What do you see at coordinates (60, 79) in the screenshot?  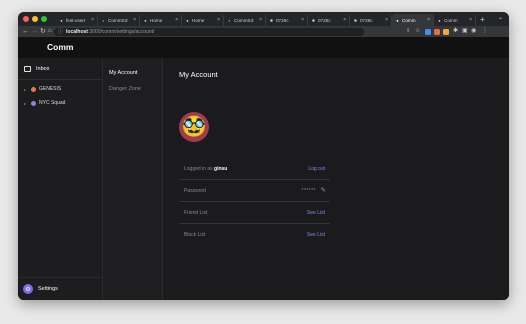 I see `divider` at bounding box center [60, 79].